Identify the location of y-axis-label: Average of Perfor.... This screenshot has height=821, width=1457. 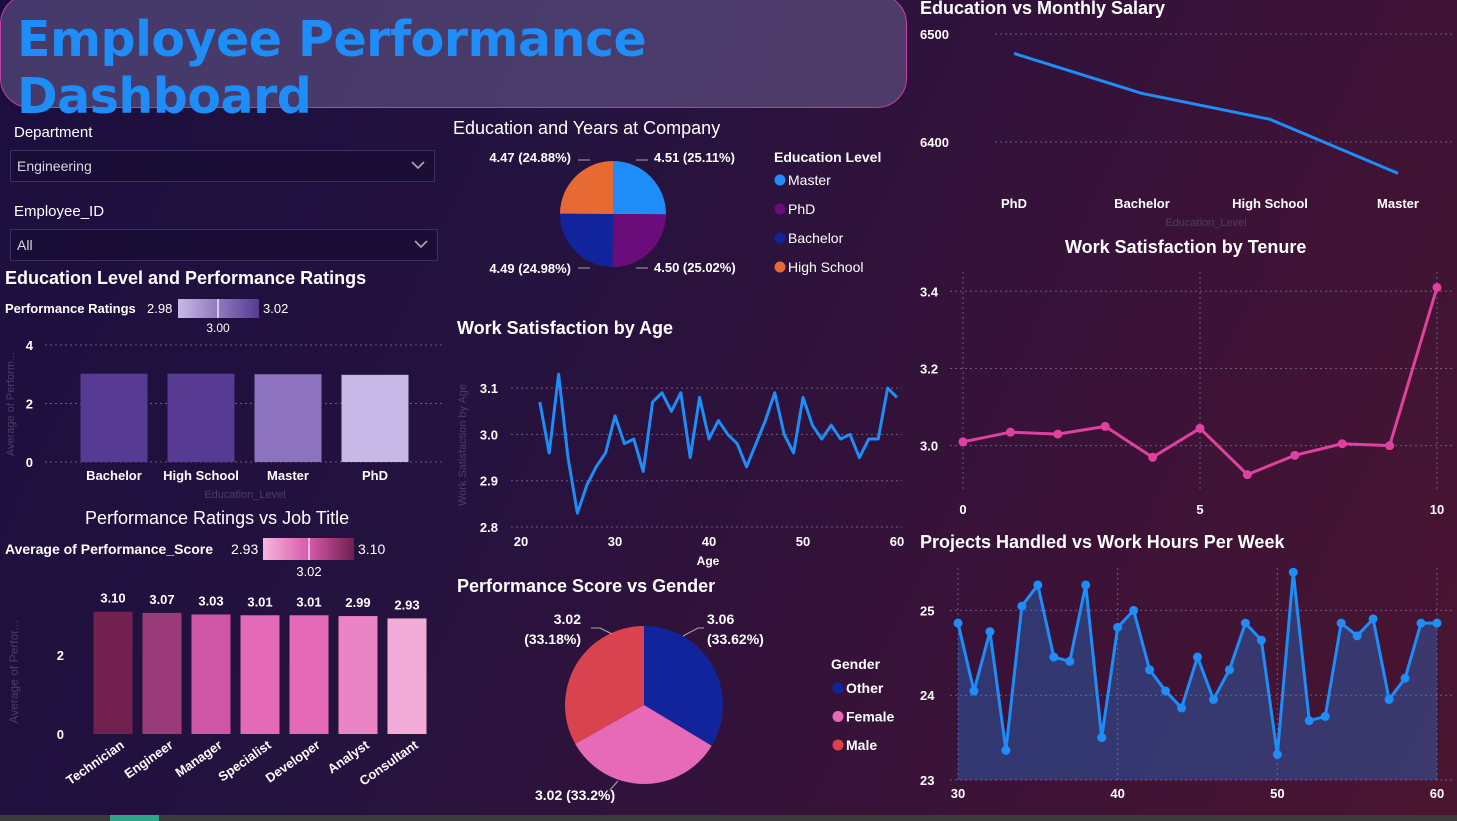
(14, 671).